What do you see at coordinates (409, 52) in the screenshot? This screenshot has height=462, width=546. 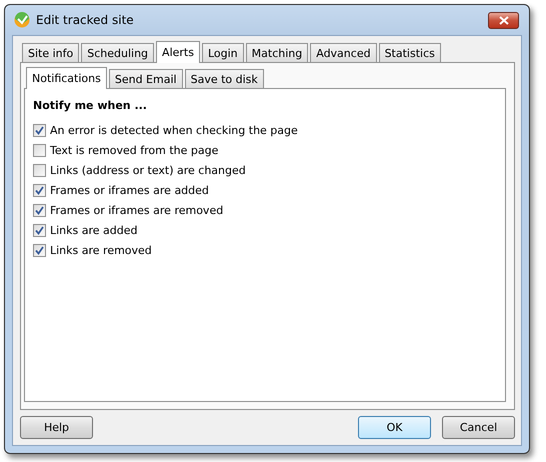 I see `tab: Statistics` at bounding box center [409, 52].